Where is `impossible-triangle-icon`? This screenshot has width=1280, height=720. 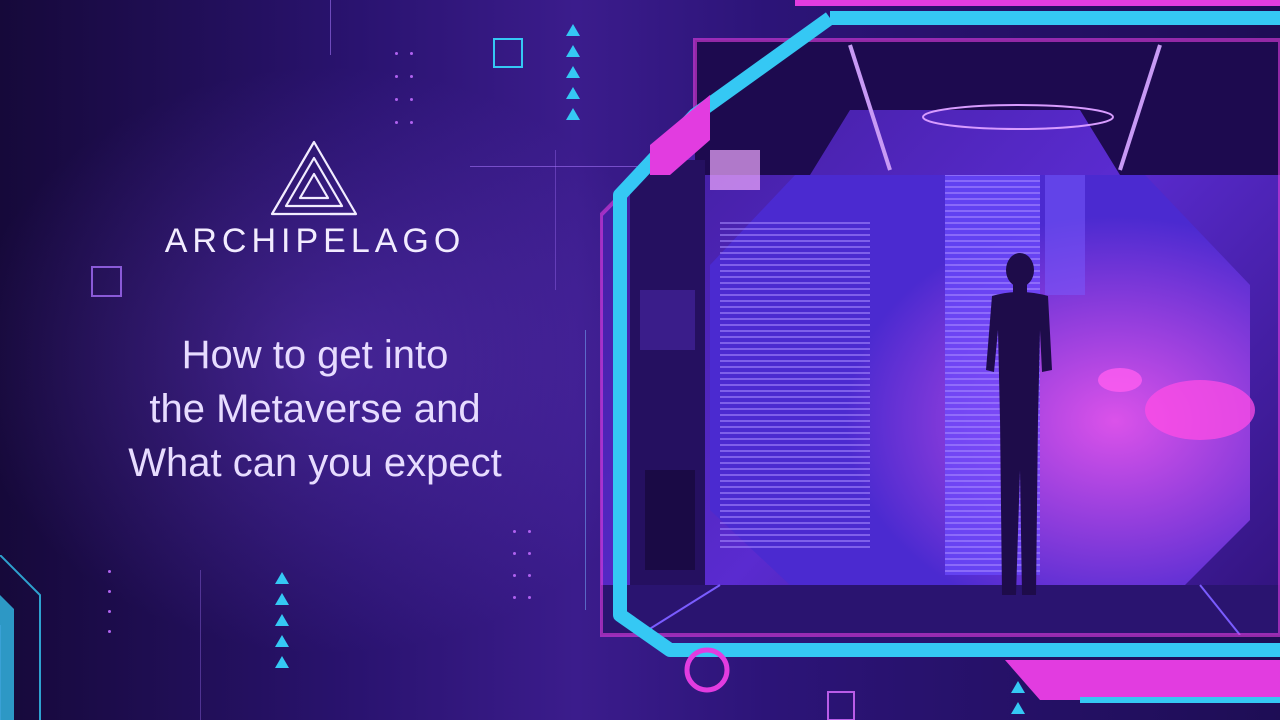 impossible-triangle-icon is located at coordinates (314, 178).